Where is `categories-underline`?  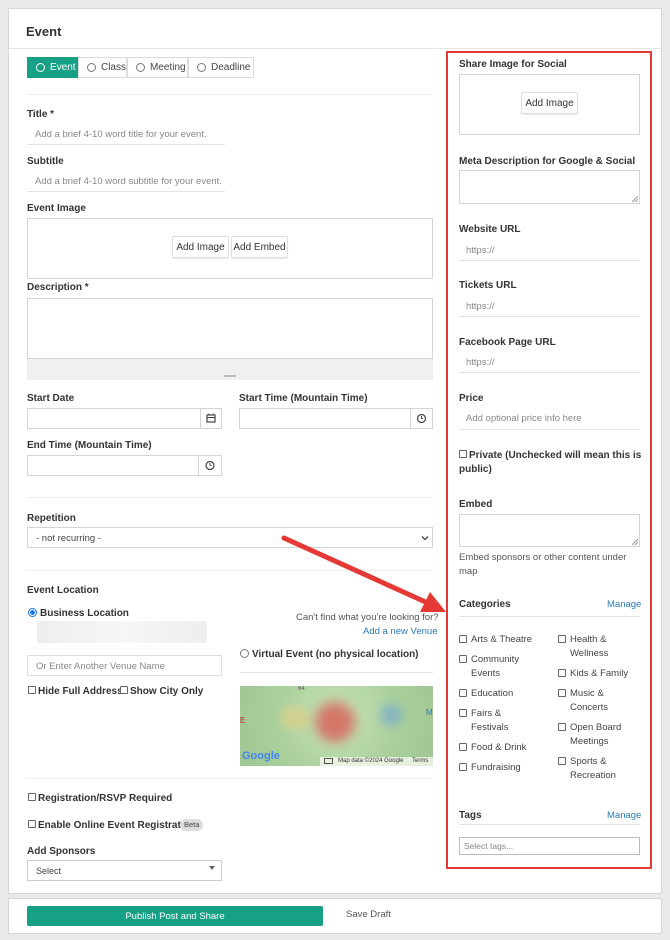
categories-underline is located at coordinates (549, 616).